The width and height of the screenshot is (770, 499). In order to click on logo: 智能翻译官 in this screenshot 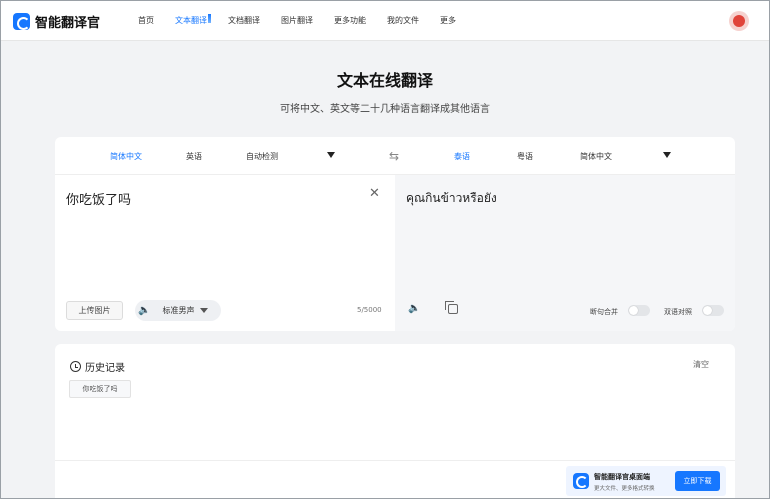, I will do `click(56, 21)`.